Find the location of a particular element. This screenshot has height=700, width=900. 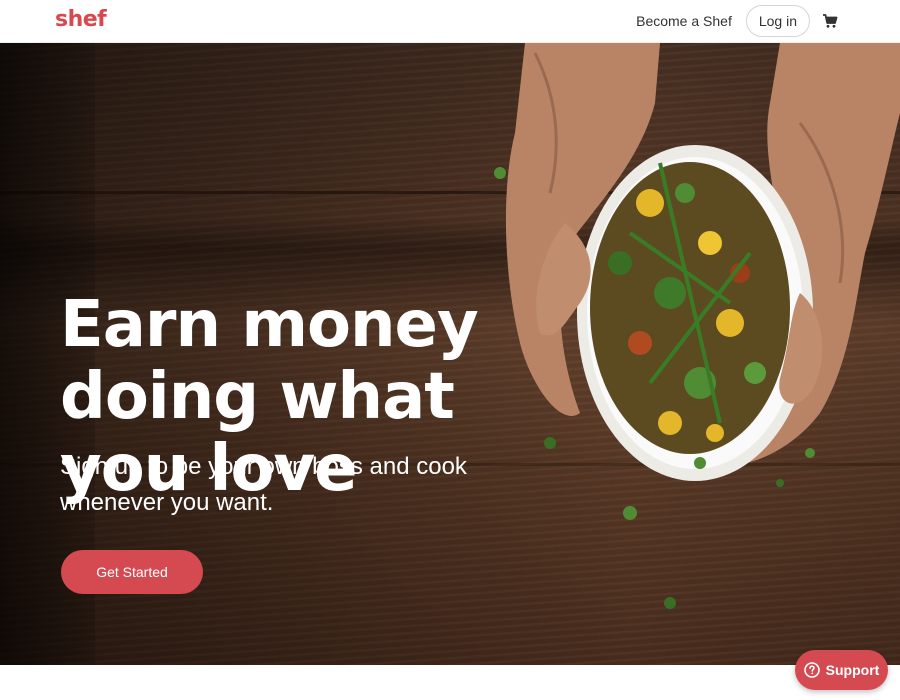

top-navbar: shef Become a Shef Log in is located at coordinates (450, 21).